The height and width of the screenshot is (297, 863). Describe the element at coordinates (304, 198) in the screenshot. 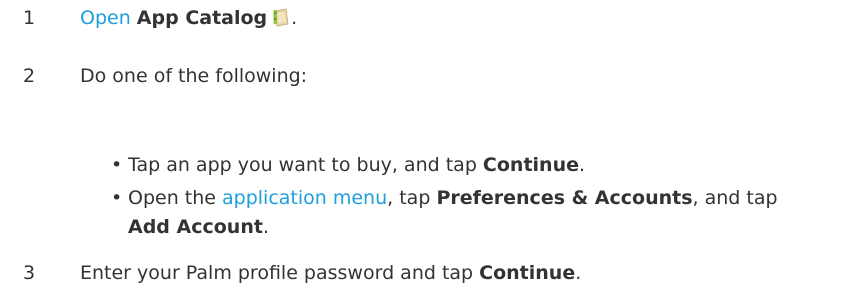

I see `application-menu-link: application menu` at that location.